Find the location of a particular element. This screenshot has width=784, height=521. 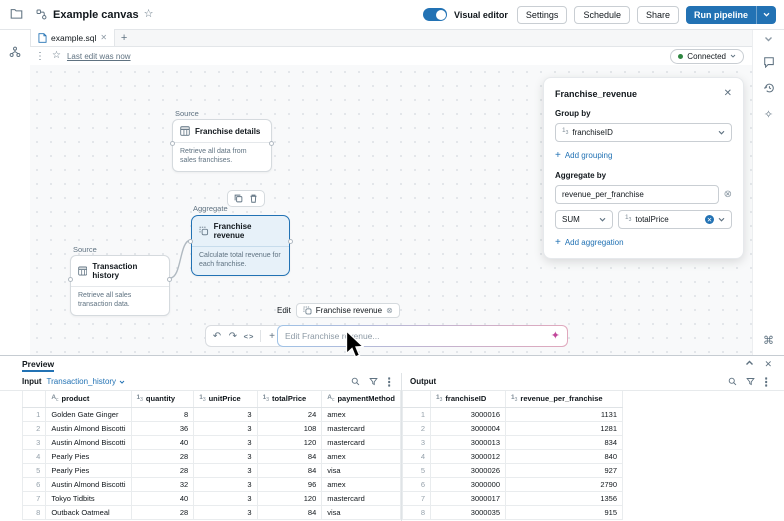

assistant-sparkle-icon: ✧ is located at coordinates (768, 114).